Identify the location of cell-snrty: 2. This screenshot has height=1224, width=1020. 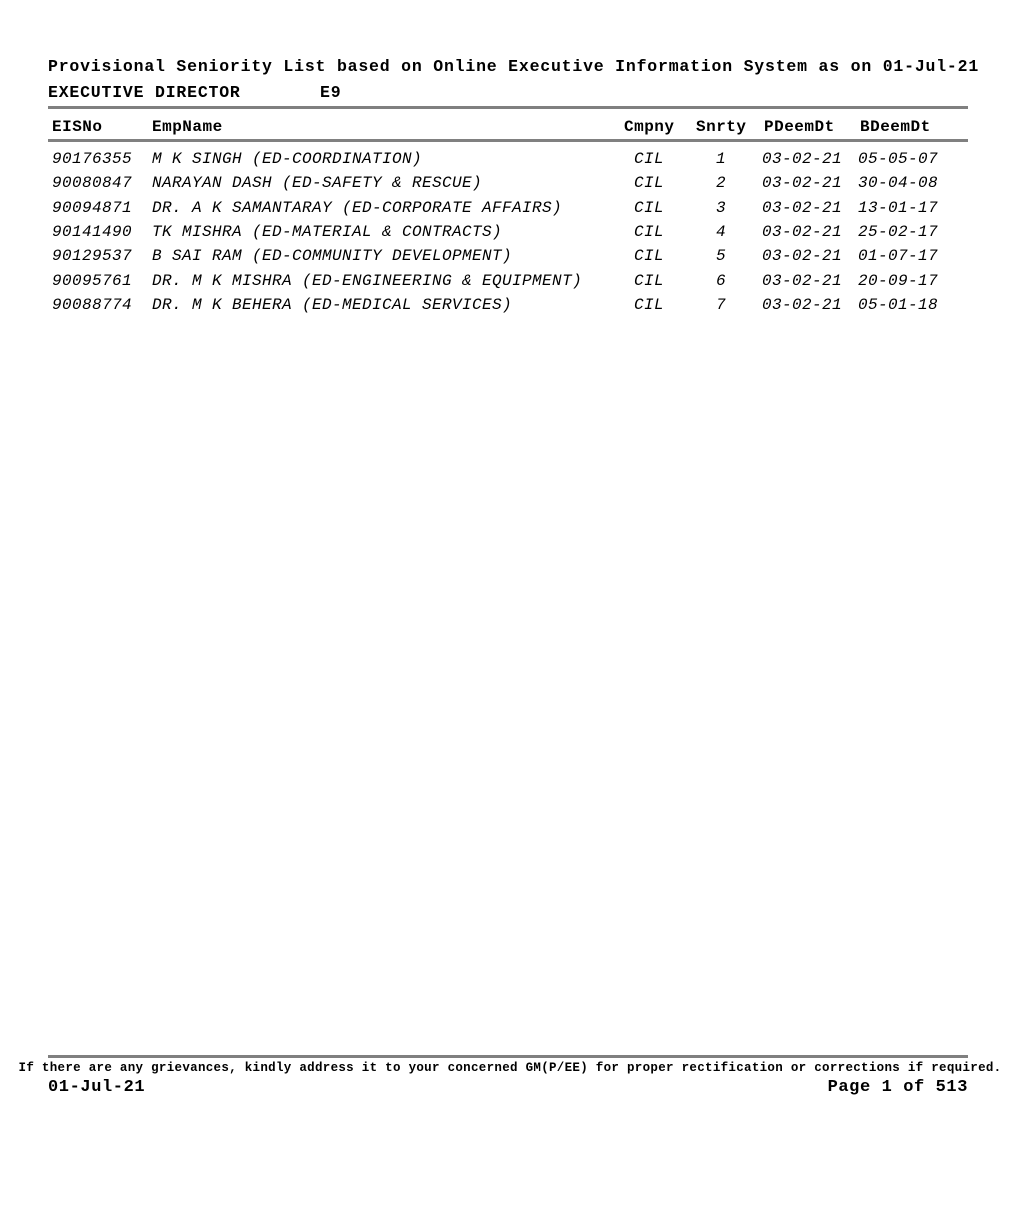
(721, 183).